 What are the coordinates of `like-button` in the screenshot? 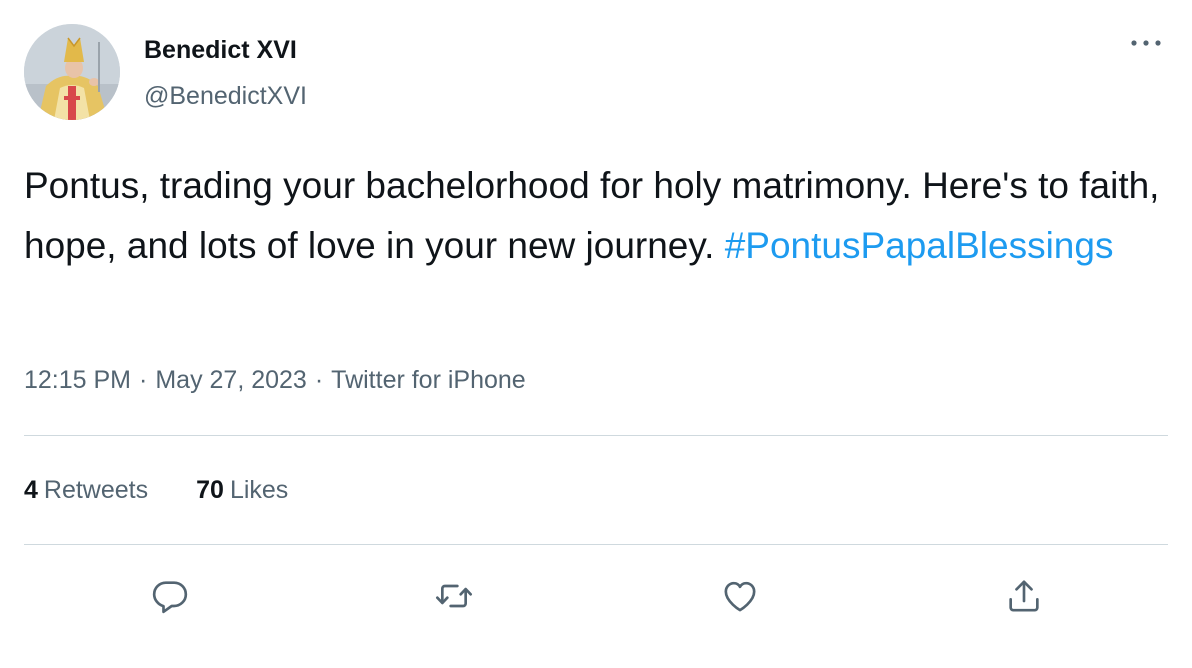 It's located at (740, 596).